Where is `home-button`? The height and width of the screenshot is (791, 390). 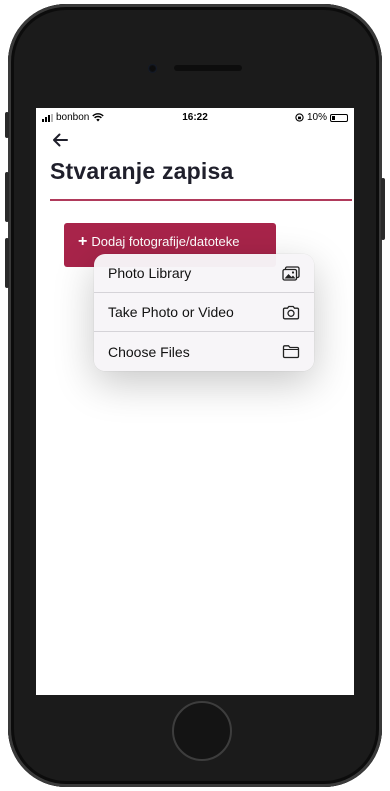
home-button is located at coordinates (202, 731).